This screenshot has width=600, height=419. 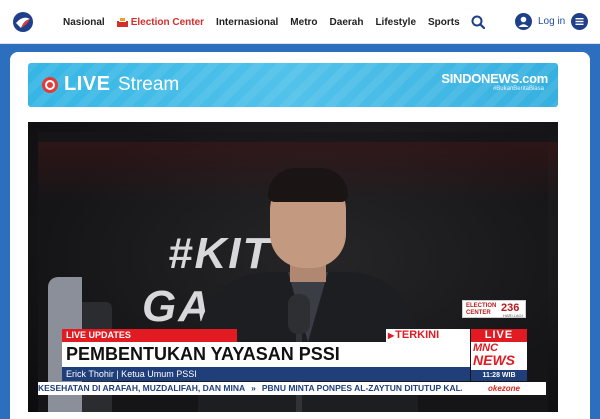 What do you see at coordinates (149, 84) in the screenshot?
I see `stream-word: Stream` at bounding box center [149, 84].